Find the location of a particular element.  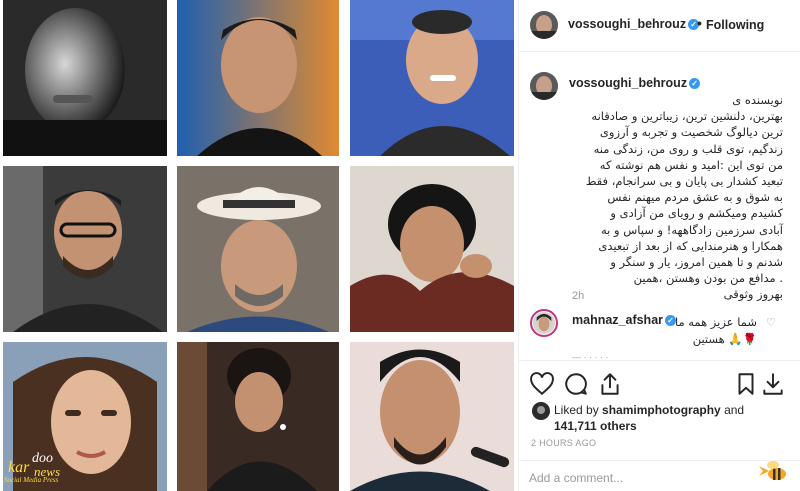

download-arrow-icon is located at coordinates (773, 384).